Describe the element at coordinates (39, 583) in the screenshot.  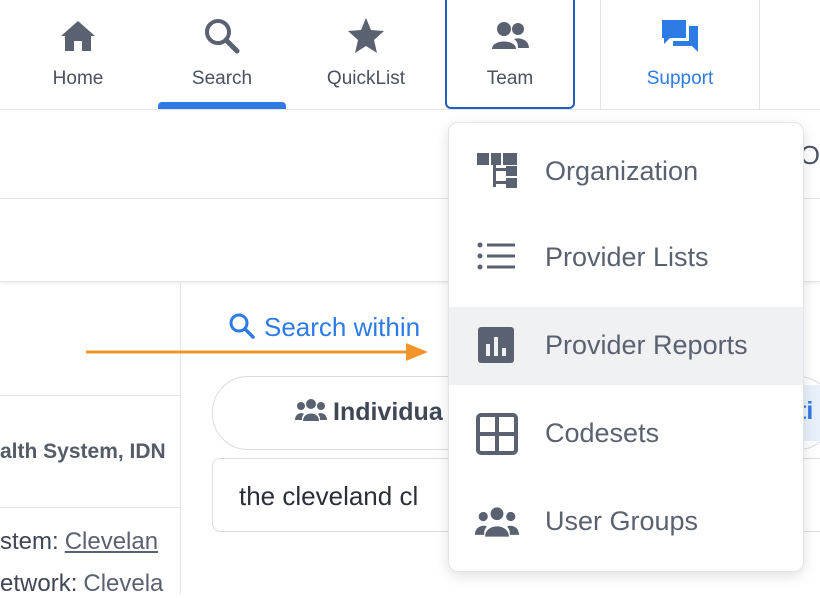
I see `detail-label: etwork:` at that location.